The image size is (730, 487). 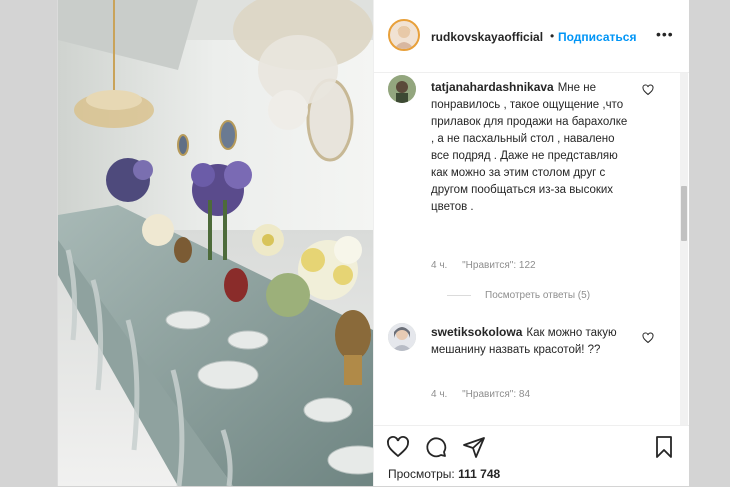 I want to click on comment-username: swetiksokolowa, so click(x=476, y=332).